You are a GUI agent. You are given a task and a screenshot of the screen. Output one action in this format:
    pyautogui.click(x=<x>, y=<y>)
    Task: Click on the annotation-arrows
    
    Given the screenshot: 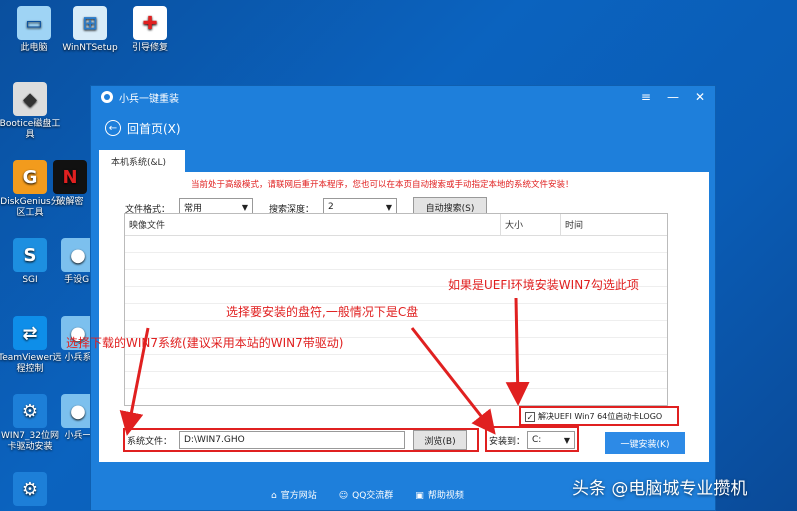 What is the action you would take?
    pyautogui.click(x=324, y=366)
    